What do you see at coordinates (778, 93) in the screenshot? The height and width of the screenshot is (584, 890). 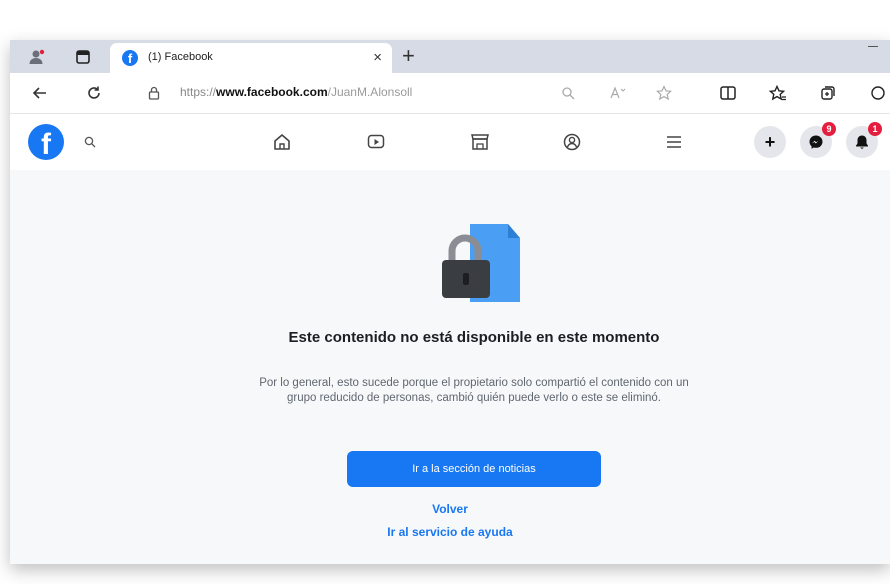 I see `favorites-icon` at bounding box center [778, 93].